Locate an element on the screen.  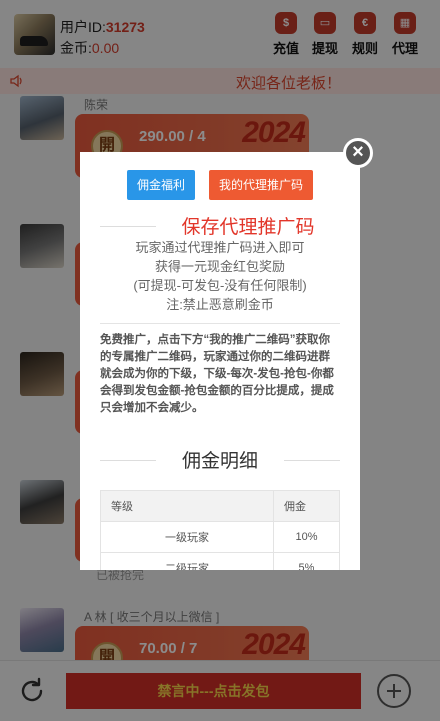
table-row: 一级玩家 10% is located at coordinates (220, 537).